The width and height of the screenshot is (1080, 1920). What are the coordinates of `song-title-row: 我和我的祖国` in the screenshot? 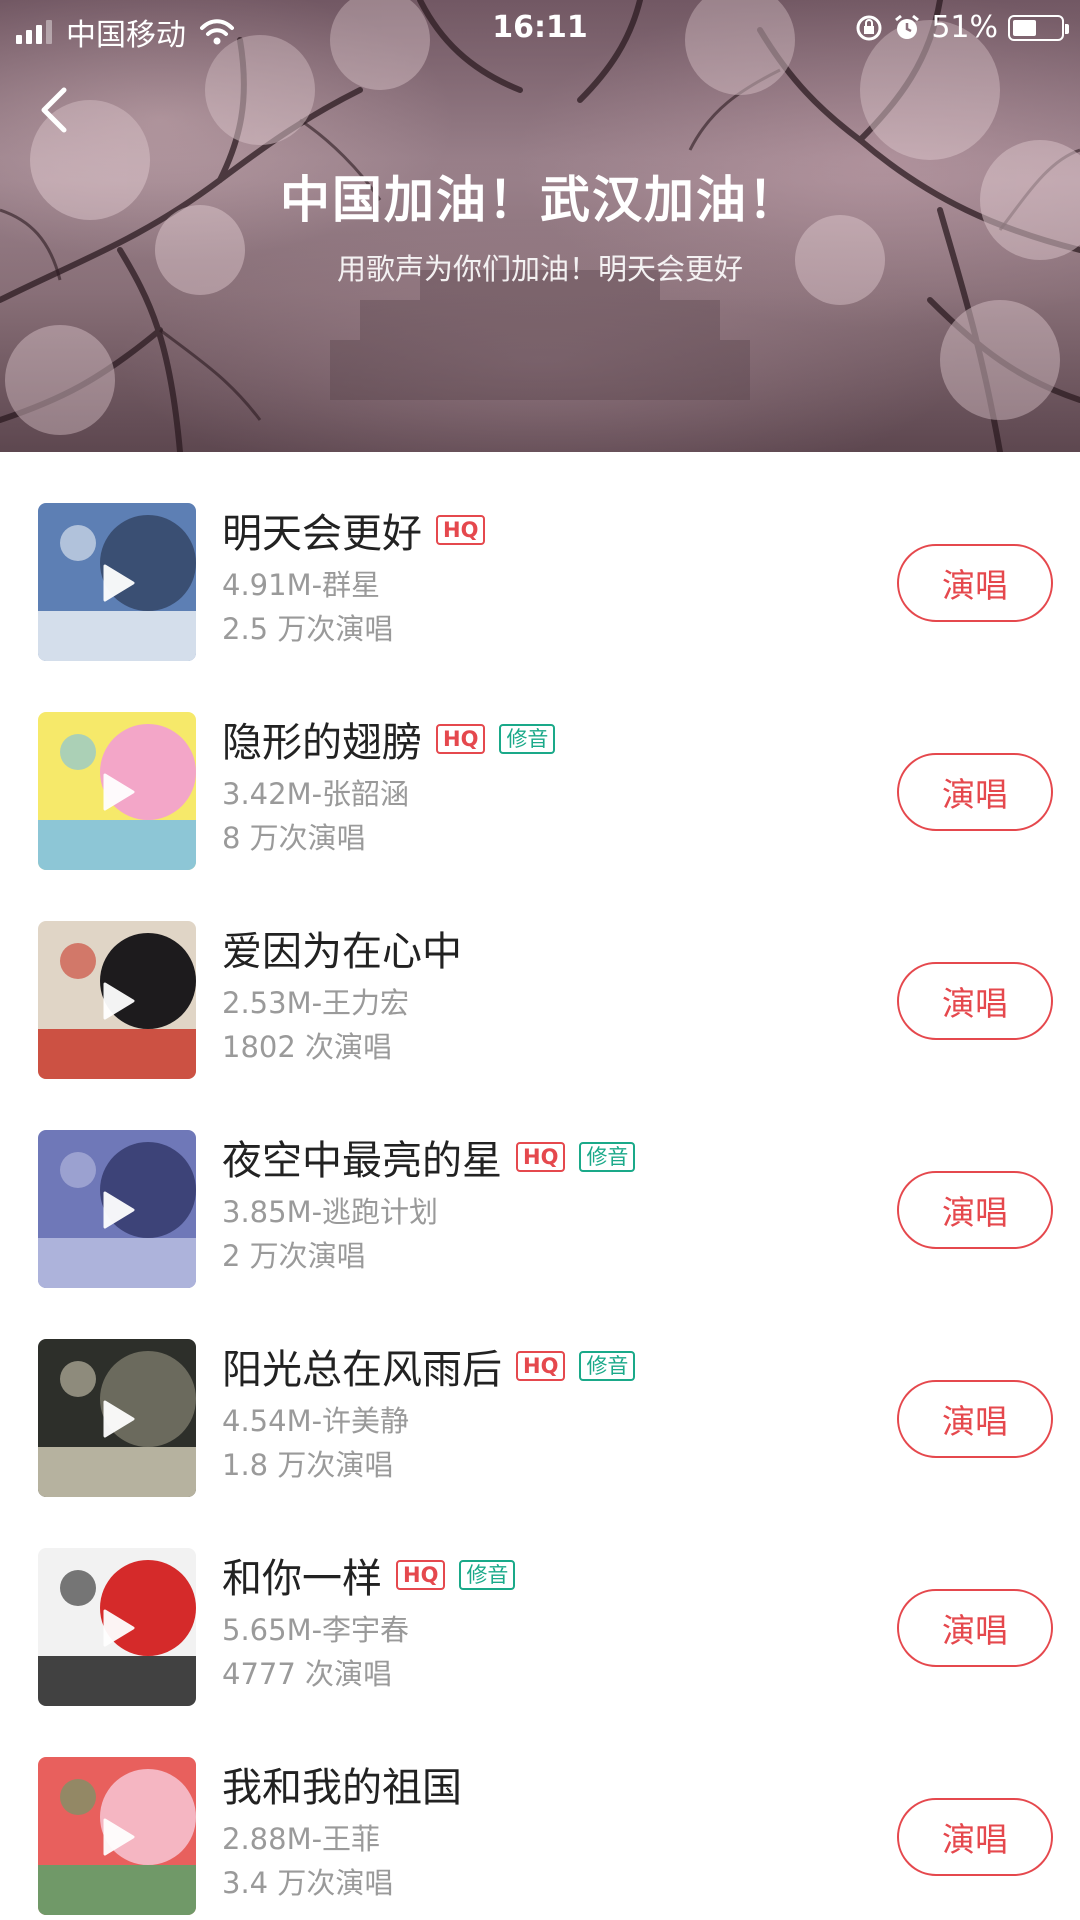 It's located at (342, 1784).